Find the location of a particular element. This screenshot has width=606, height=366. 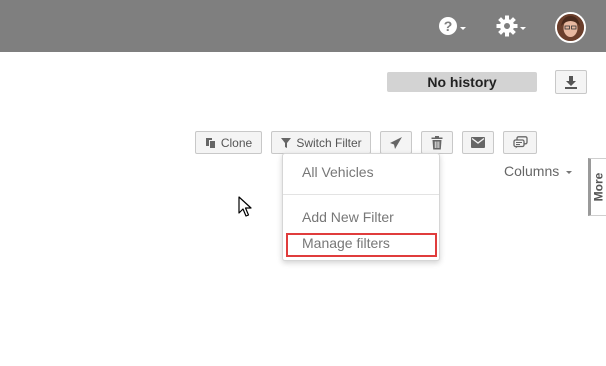

download-button is located at coordinates (571, 82).